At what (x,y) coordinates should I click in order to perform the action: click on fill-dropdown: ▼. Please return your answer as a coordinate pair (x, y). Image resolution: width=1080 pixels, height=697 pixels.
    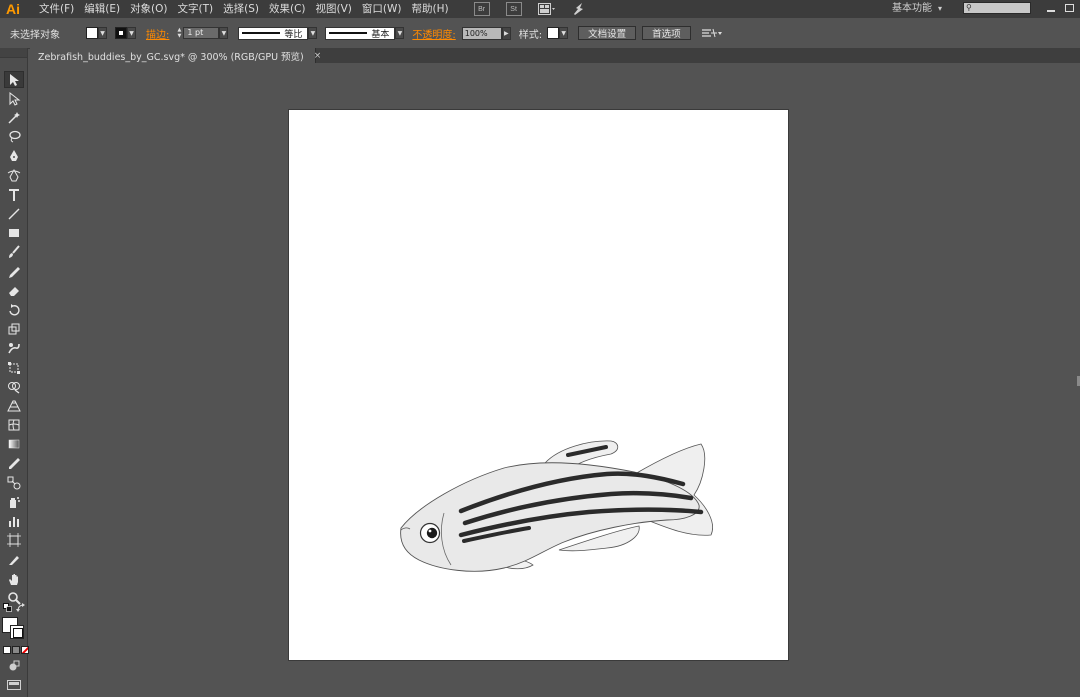
    Looking at the image, I should click on (102, 33).